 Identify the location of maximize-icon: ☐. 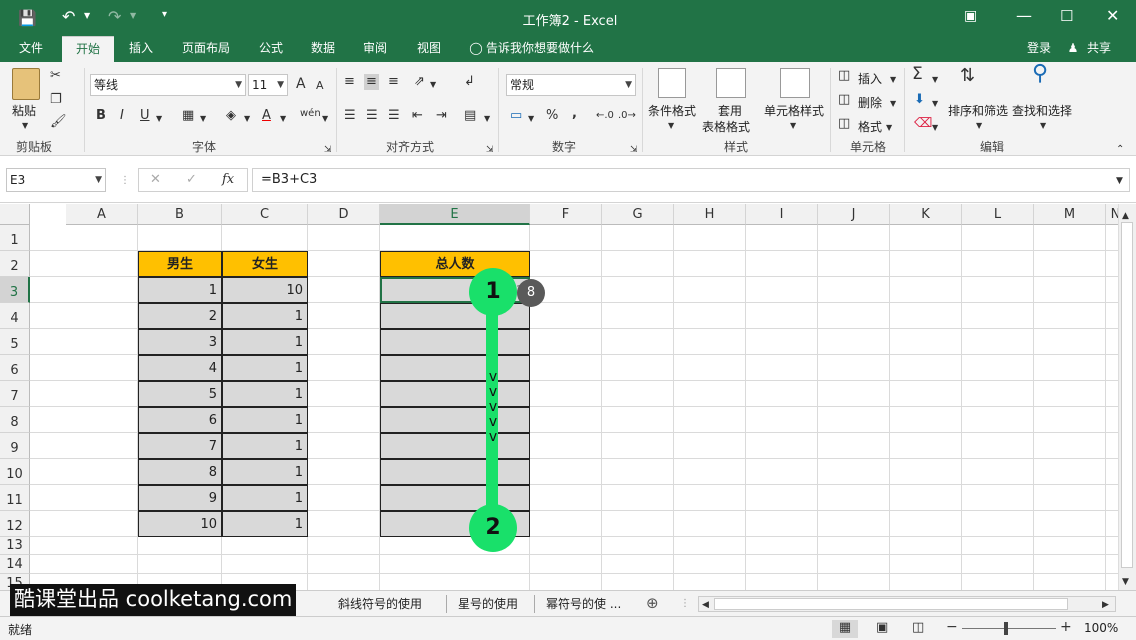
(1066, 16).